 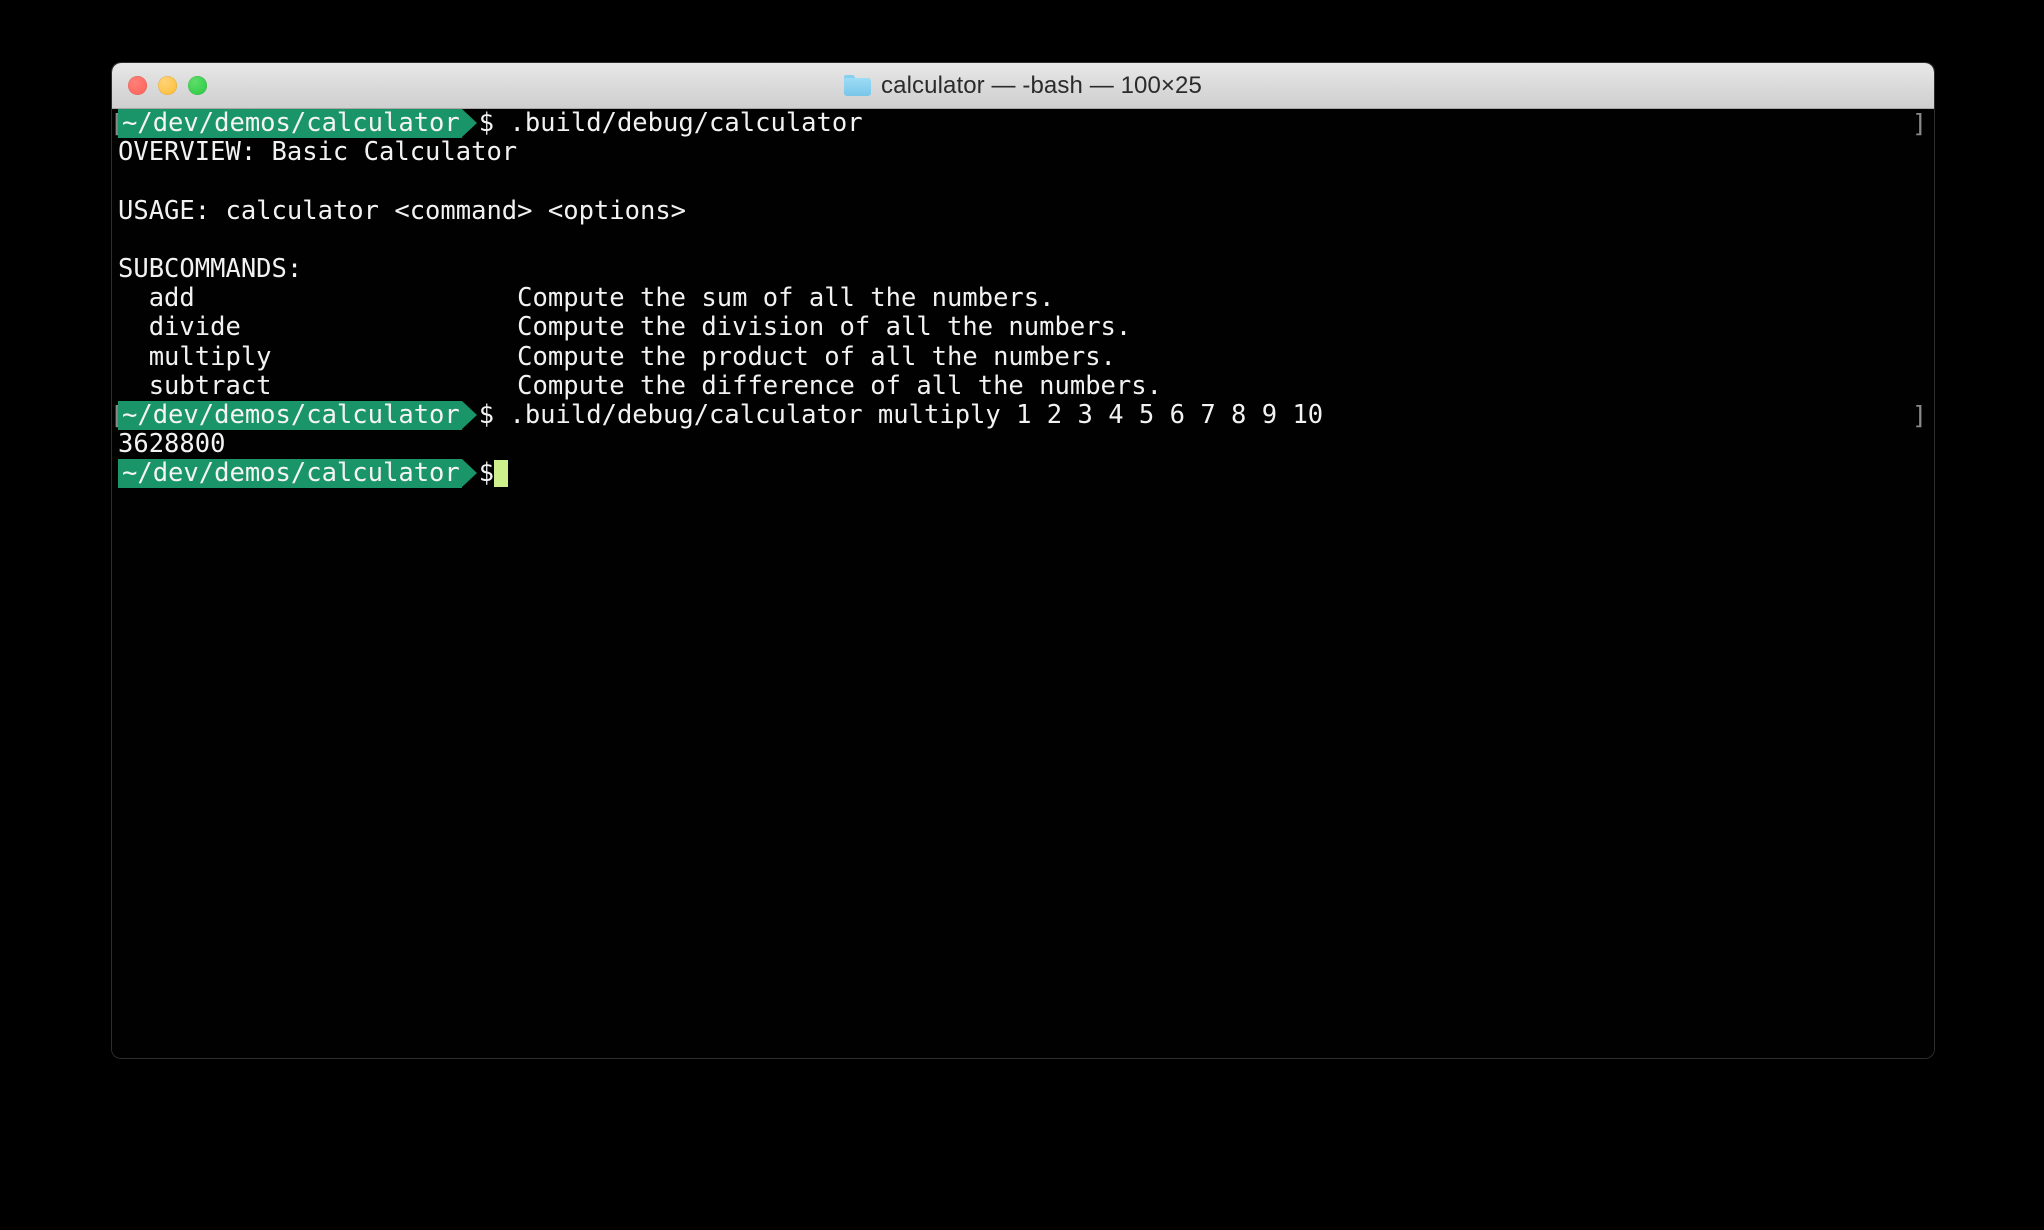 I want to click on window-titlebar: calculator — -bash — 100×25, so click(x=1023, y=86).